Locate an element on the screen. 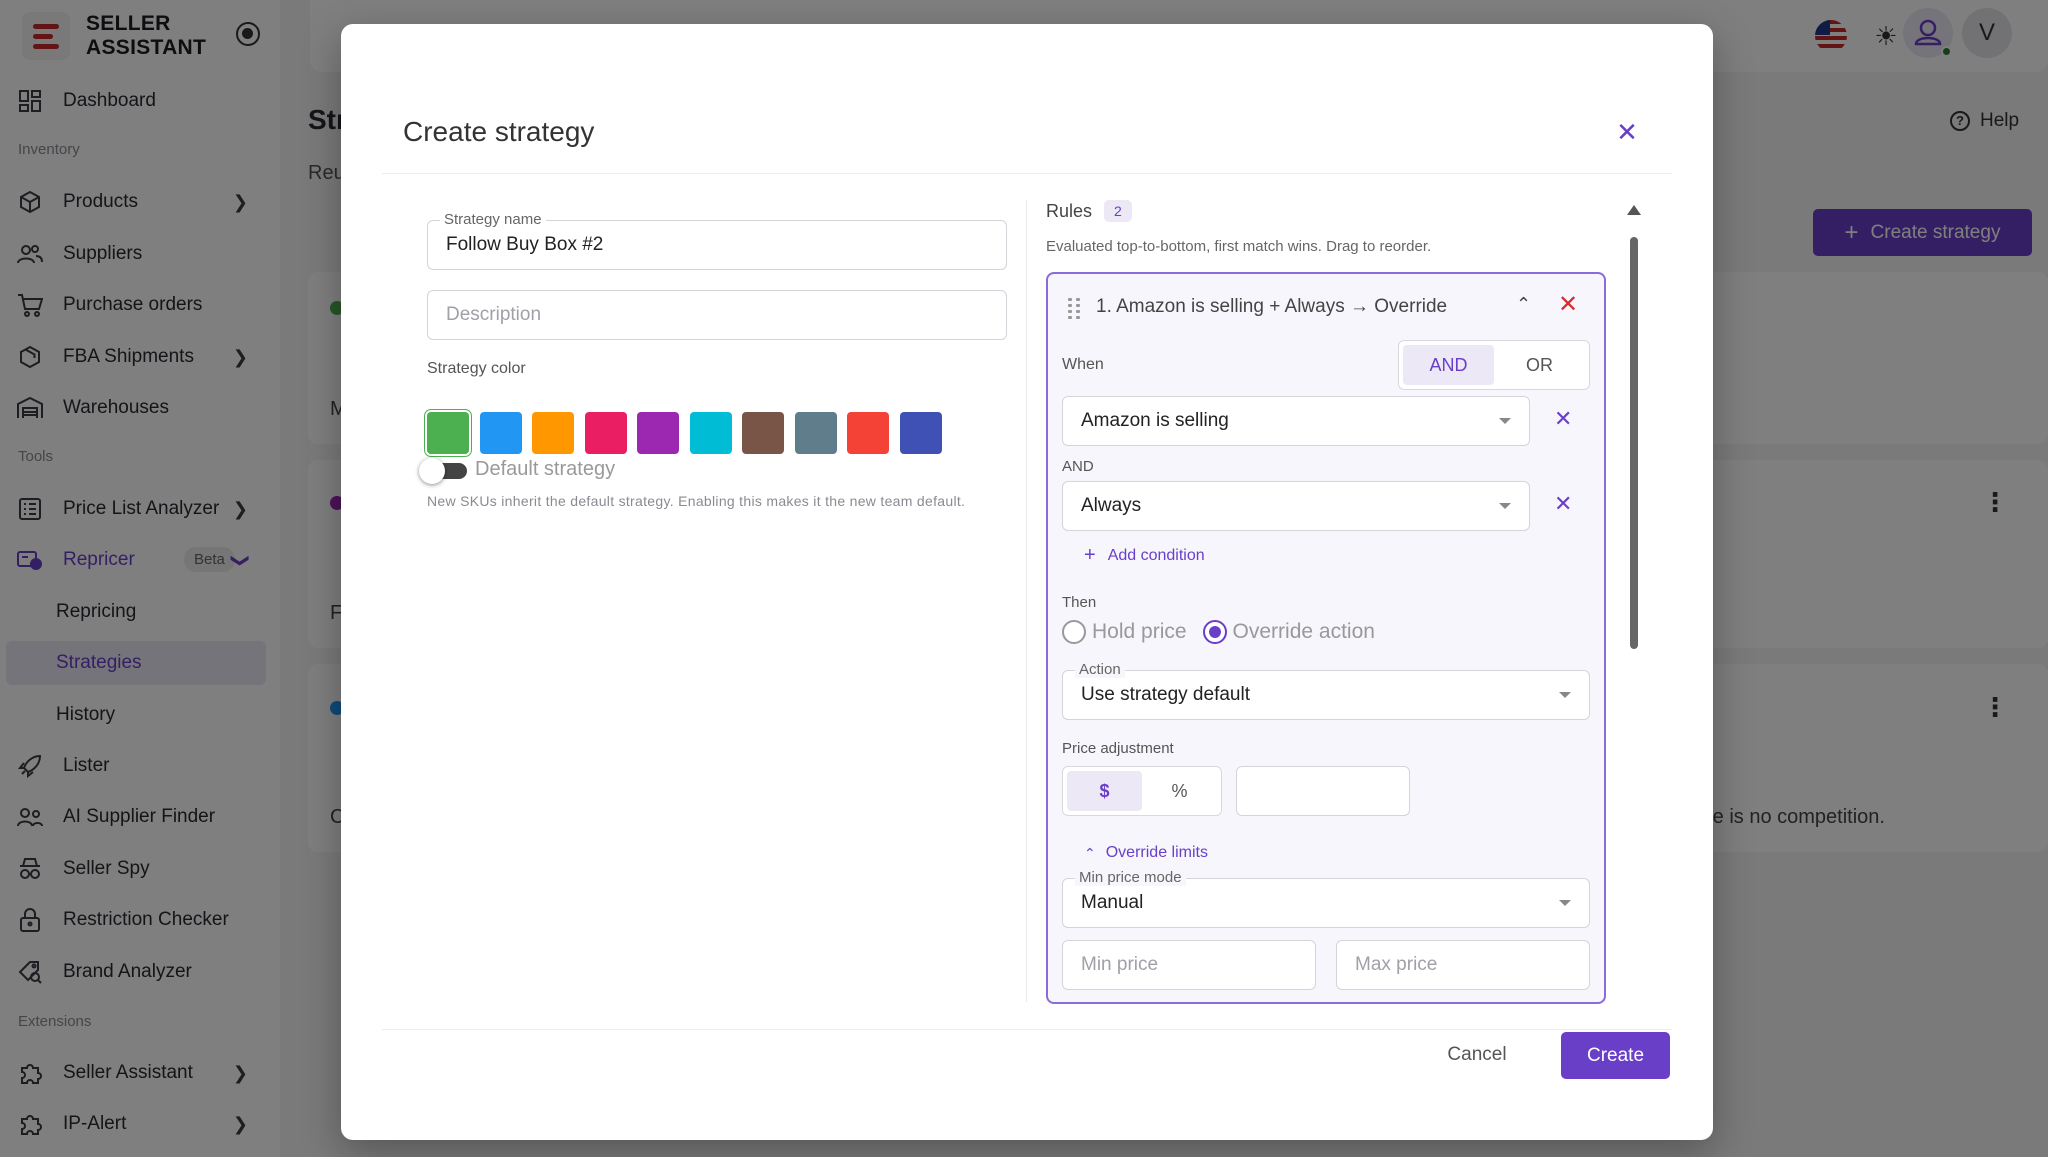 The width and height of the screenshot is (2048, 1157). condition-select: Always is located at coordinates (1296, 506).